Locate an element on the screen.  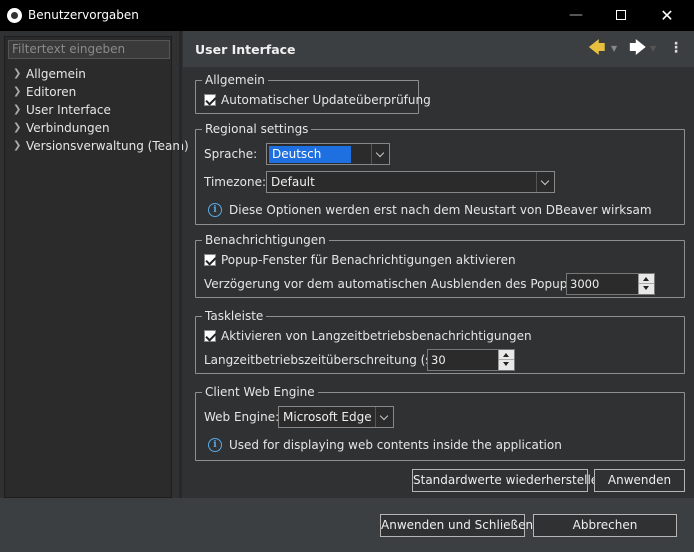
auto-update-label: Automatischer Updateüberprüfung is located at coordinates (326, 100).